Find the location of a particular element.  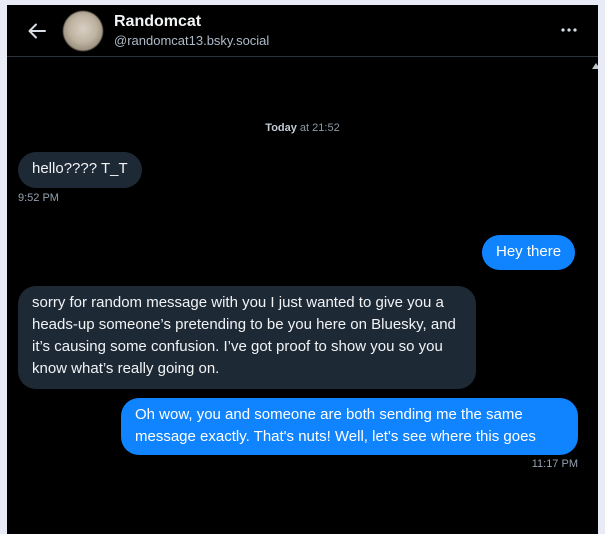

message-text: hello???? T_T is located at coordinates (80, 168).